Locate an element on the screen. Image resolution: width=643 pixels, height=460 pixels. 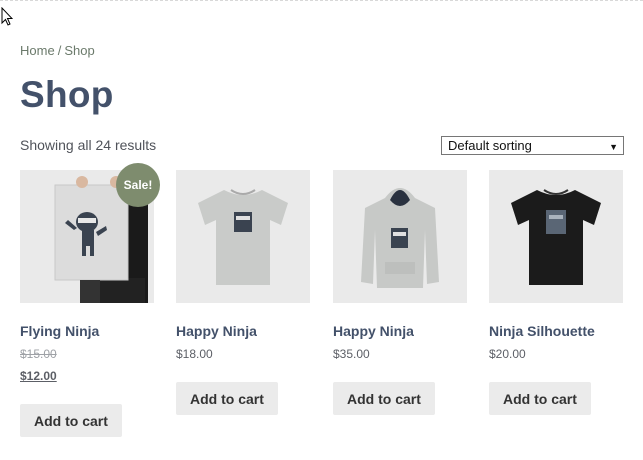
price: $20.00 is located at coordinates (507, 354).